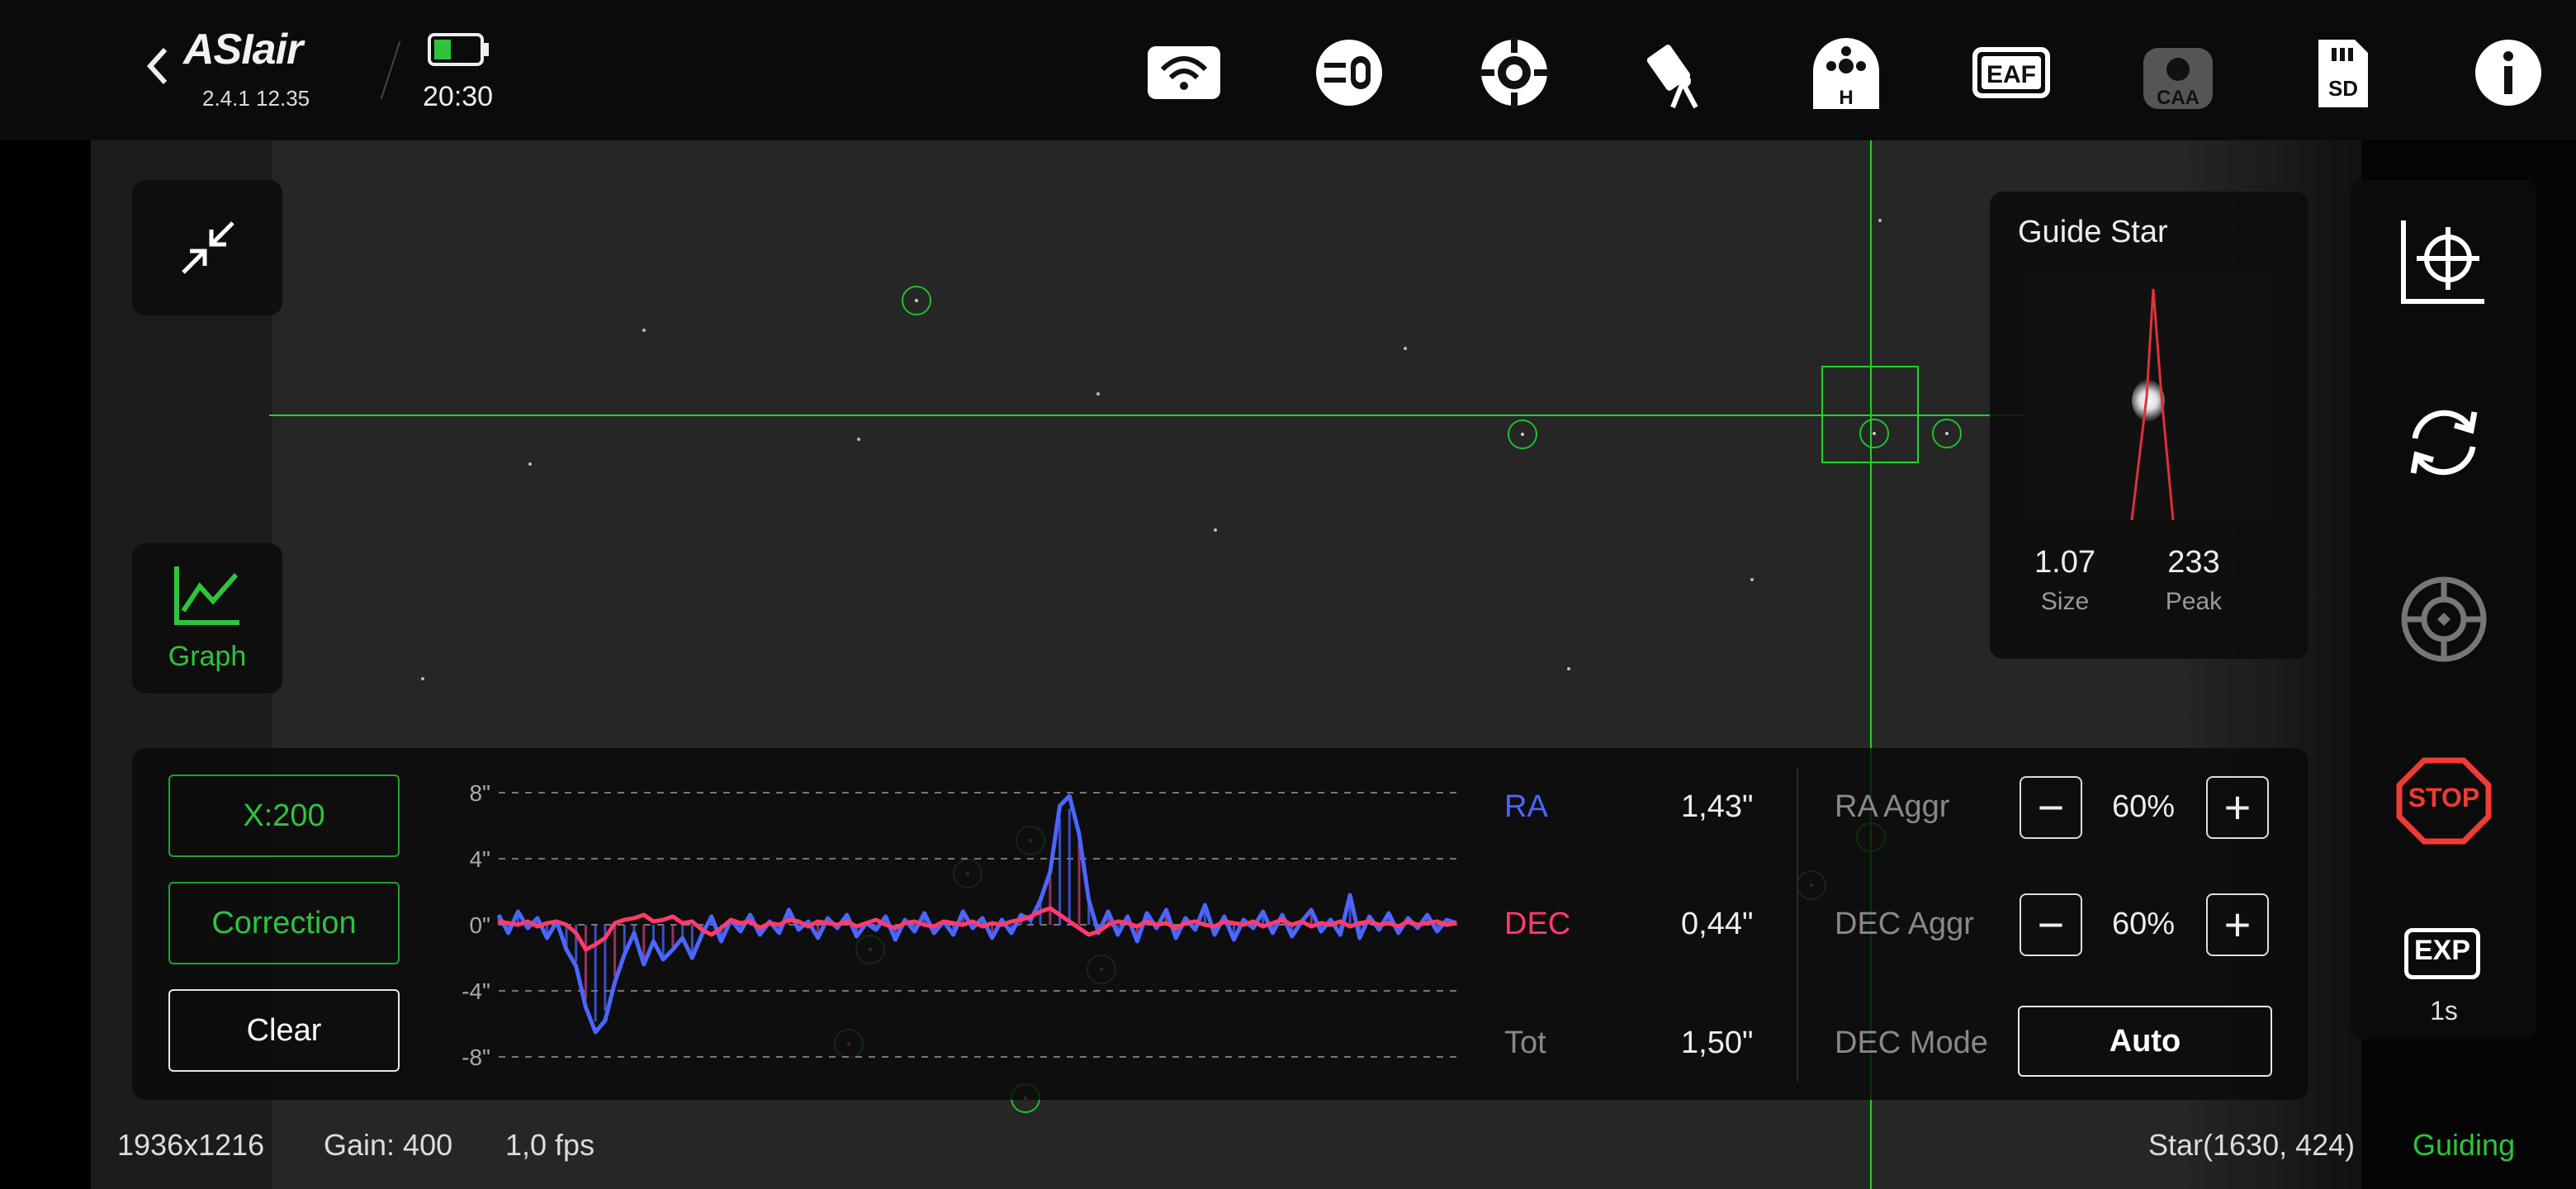  What do you see at coordinates (191, 1145) in the screenshot?
I see `resolution-text: 1936x1216` at bounding box center [191, 1145].